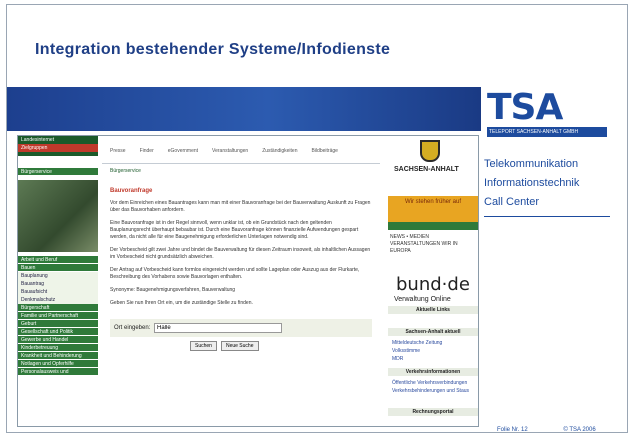 The width and height of the screenshot is (634, 437). Describe the element at coordinates (512, 202) in the screenshot. I see `service-item: Call Center` at that location.